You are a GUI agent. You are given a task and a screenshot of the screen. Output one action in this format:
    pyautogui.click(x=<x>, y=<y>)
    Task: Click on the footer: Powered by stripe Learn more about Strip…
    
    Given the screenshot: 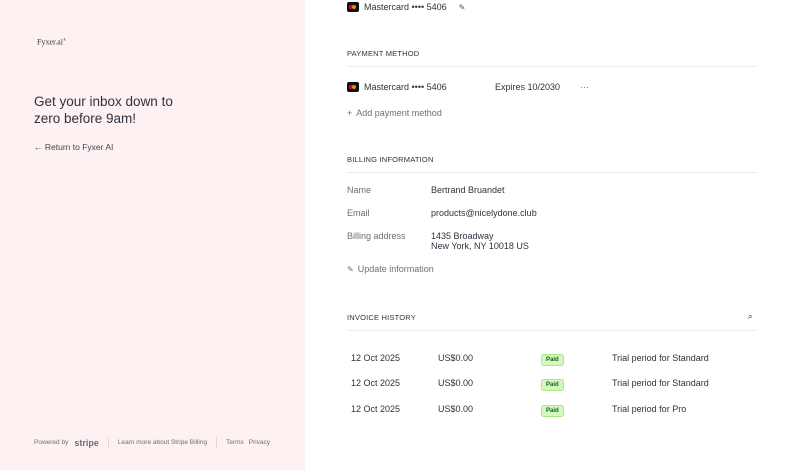 What is the action you would take?
    pyautogui.click(x=152, y=442)
    